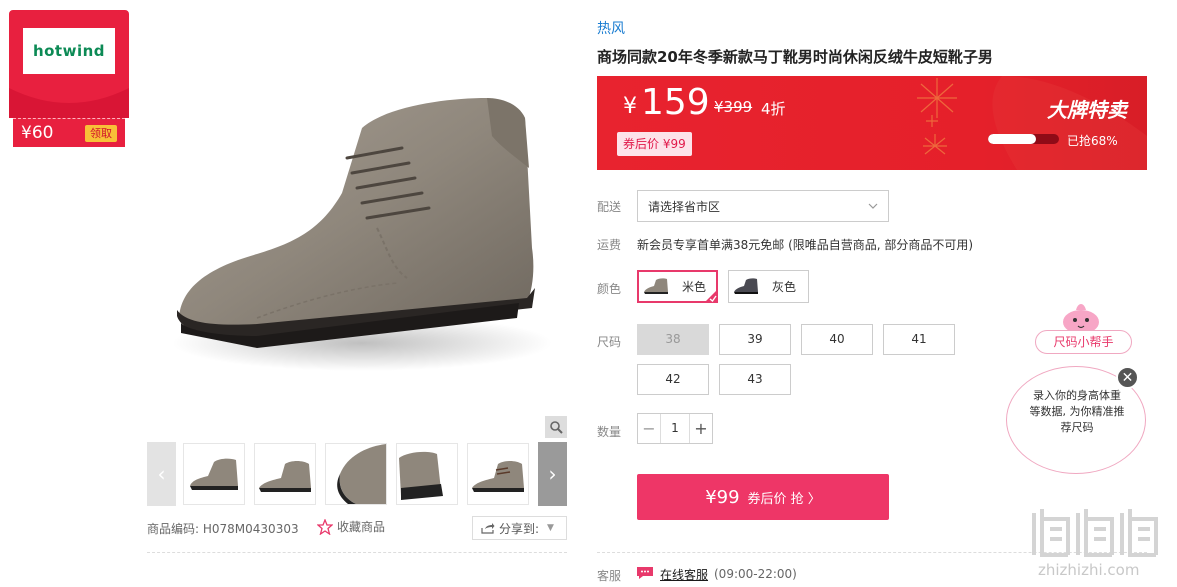 The width and height of the screenshot is (1177, 587). I want to click on price-banner: ¥ 159 ¥399 4折 券后价 ¥99 大牌特卖 已抢68%, so click(872, 123).